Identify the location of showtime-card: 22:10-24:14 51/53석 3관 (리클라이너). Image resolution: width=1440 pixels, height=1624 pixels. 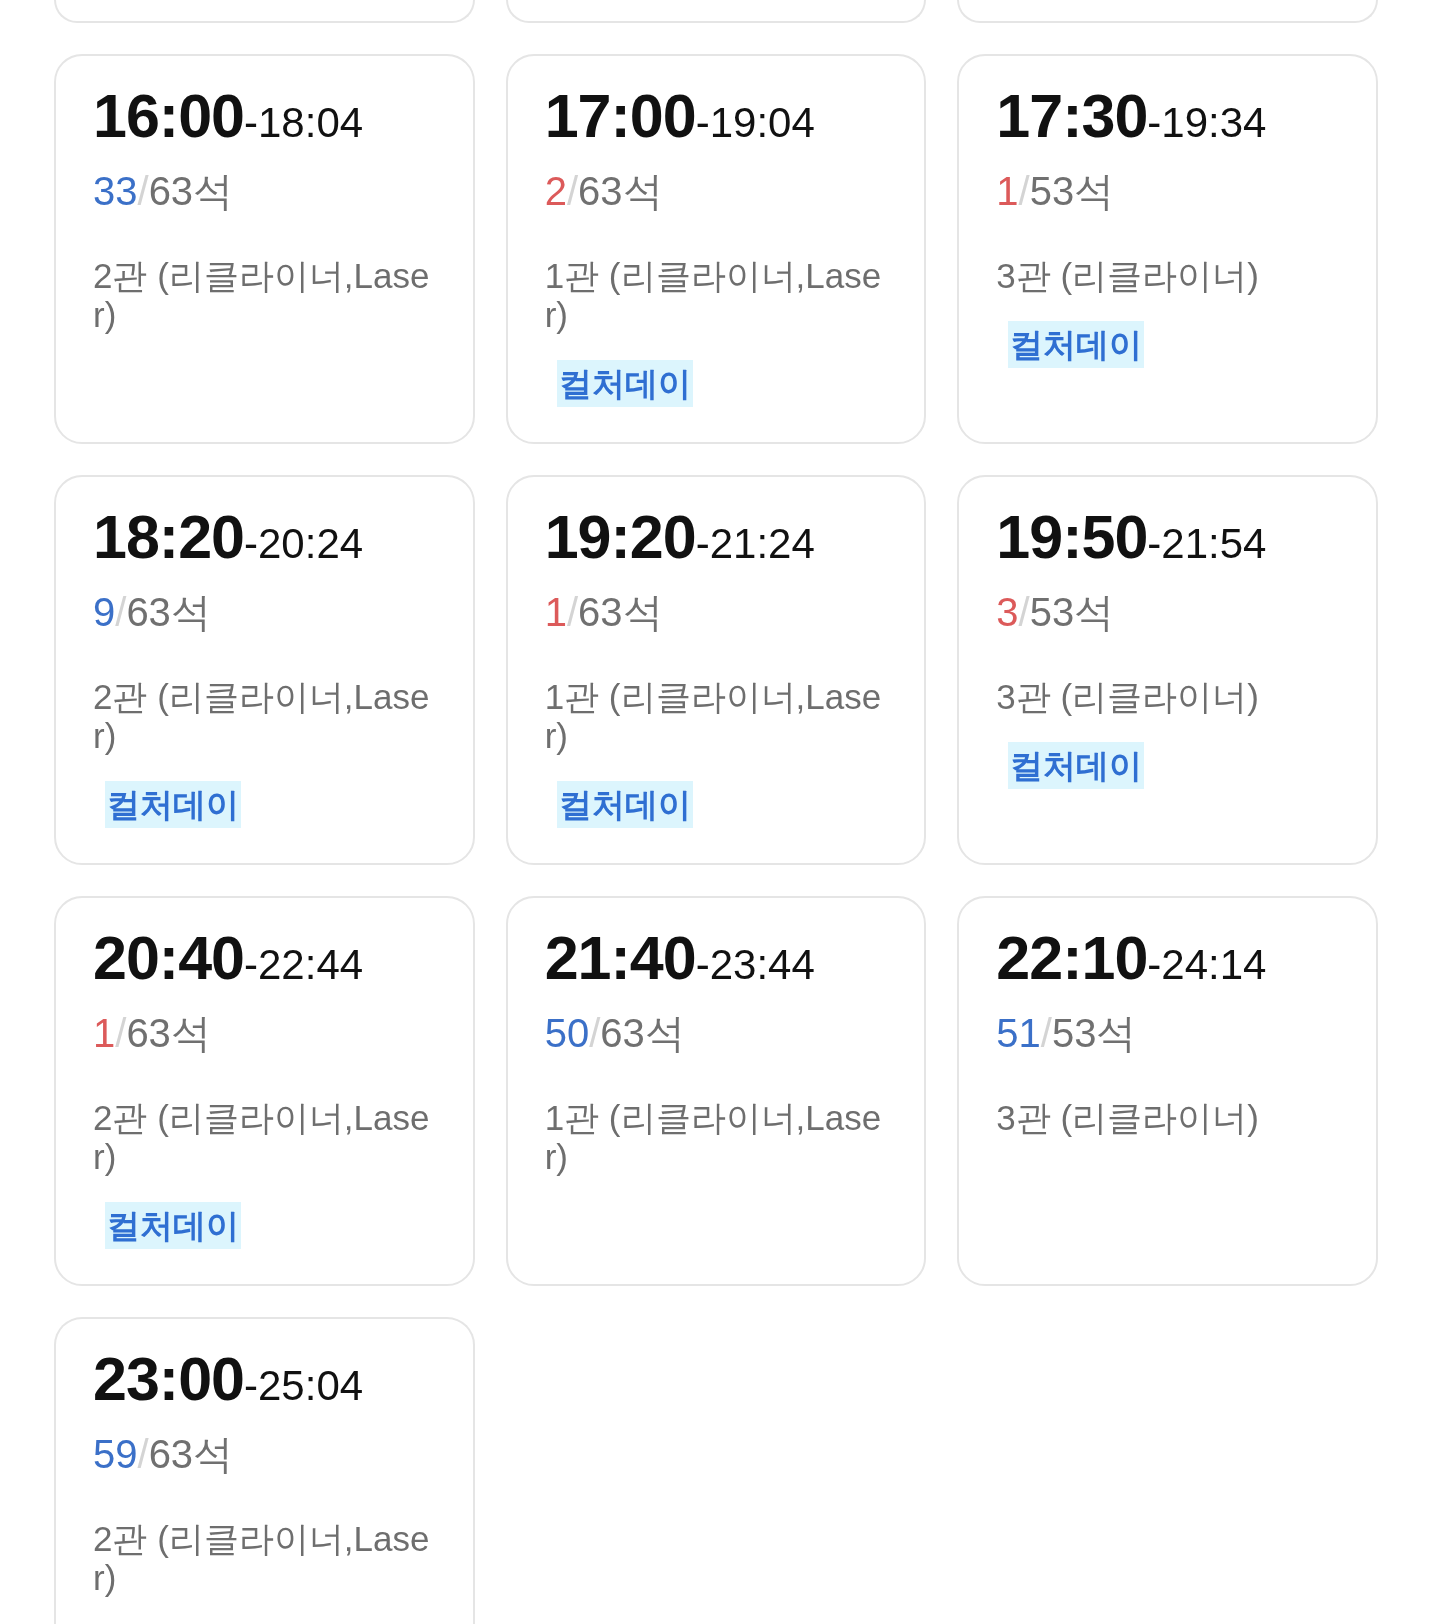
(1167, 1091).